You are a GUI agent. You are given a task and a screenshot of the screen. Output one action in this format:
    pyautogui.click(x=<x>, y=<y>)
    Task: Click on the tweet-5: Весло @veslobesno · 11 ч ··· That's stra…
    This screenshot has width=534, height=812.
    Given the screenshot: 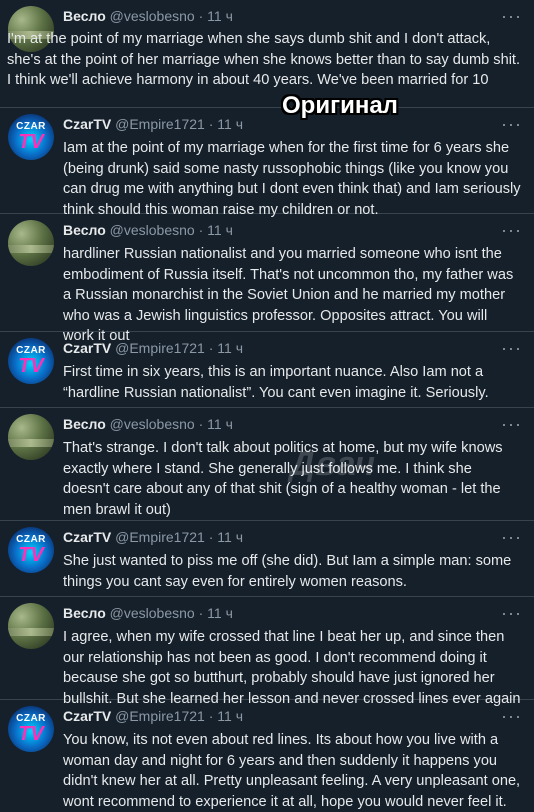 What is the action you would take?
    pyautogui.click(x=267, y=464)
    